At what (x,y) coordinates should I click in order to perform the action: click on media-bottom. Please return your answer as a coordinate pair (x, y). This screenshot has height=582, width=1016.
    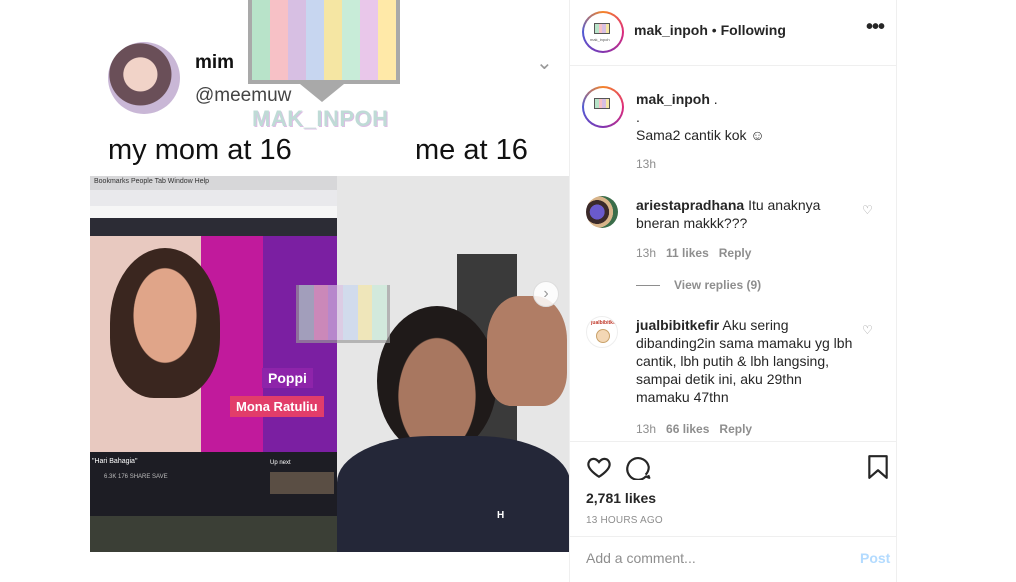
    Looking at the image, I should click on (329, 567).